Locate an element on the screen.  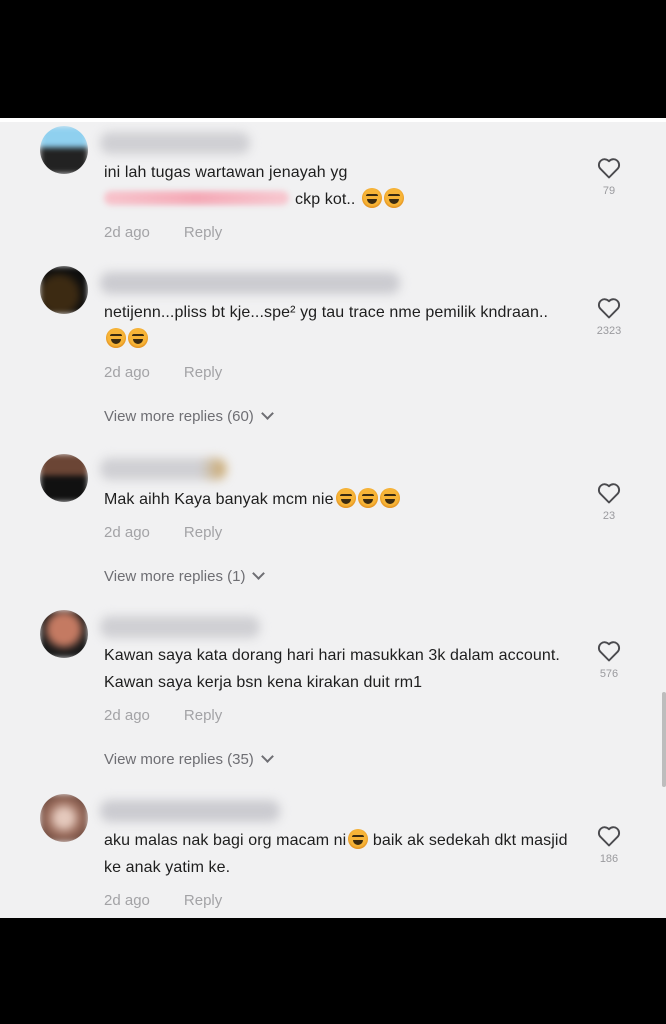
like-count: 2323 is located at coordinates (609, 331).